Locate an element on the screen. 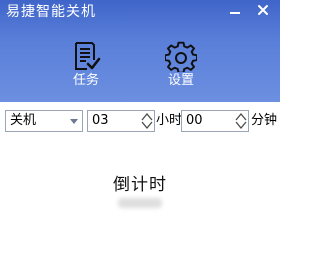 Image resolution: width=320 pixels, height=270 pixels. hours-spin-arrows is located at coordinates (147, 121).